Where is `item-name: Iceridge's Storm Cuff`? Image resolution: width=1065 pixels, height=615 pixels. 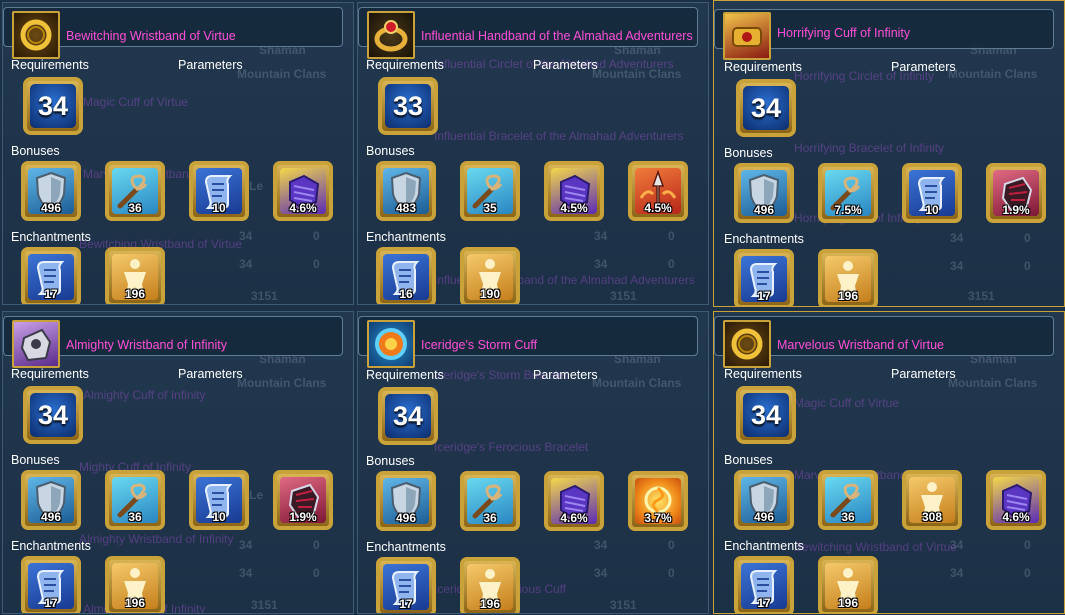
item-name: Iceridge's Storm Cuff is located at coordinates (479, 345).